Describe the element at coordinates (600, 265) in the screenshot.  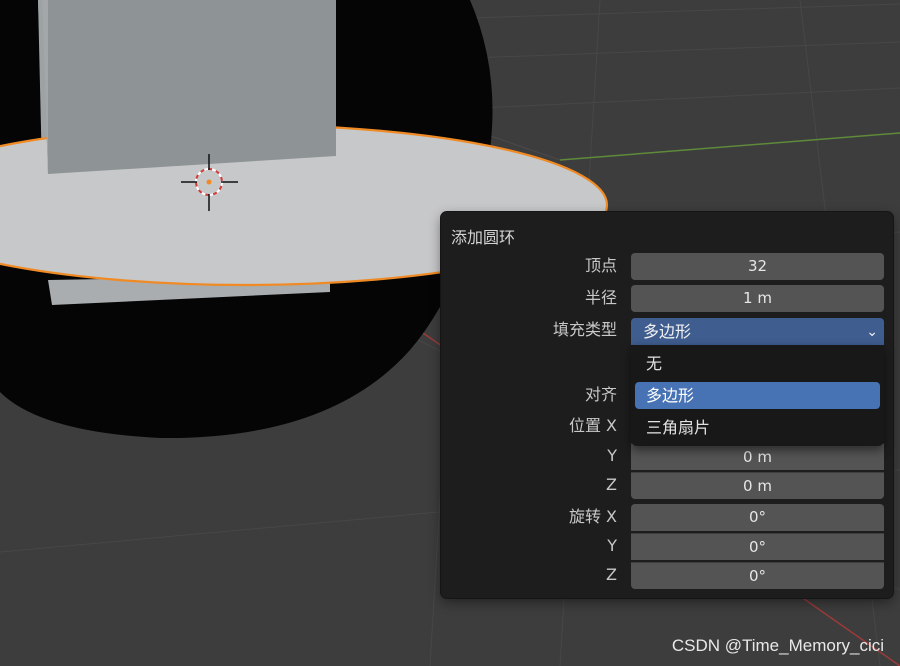
I see `vertices-label: 顶点` at that location.